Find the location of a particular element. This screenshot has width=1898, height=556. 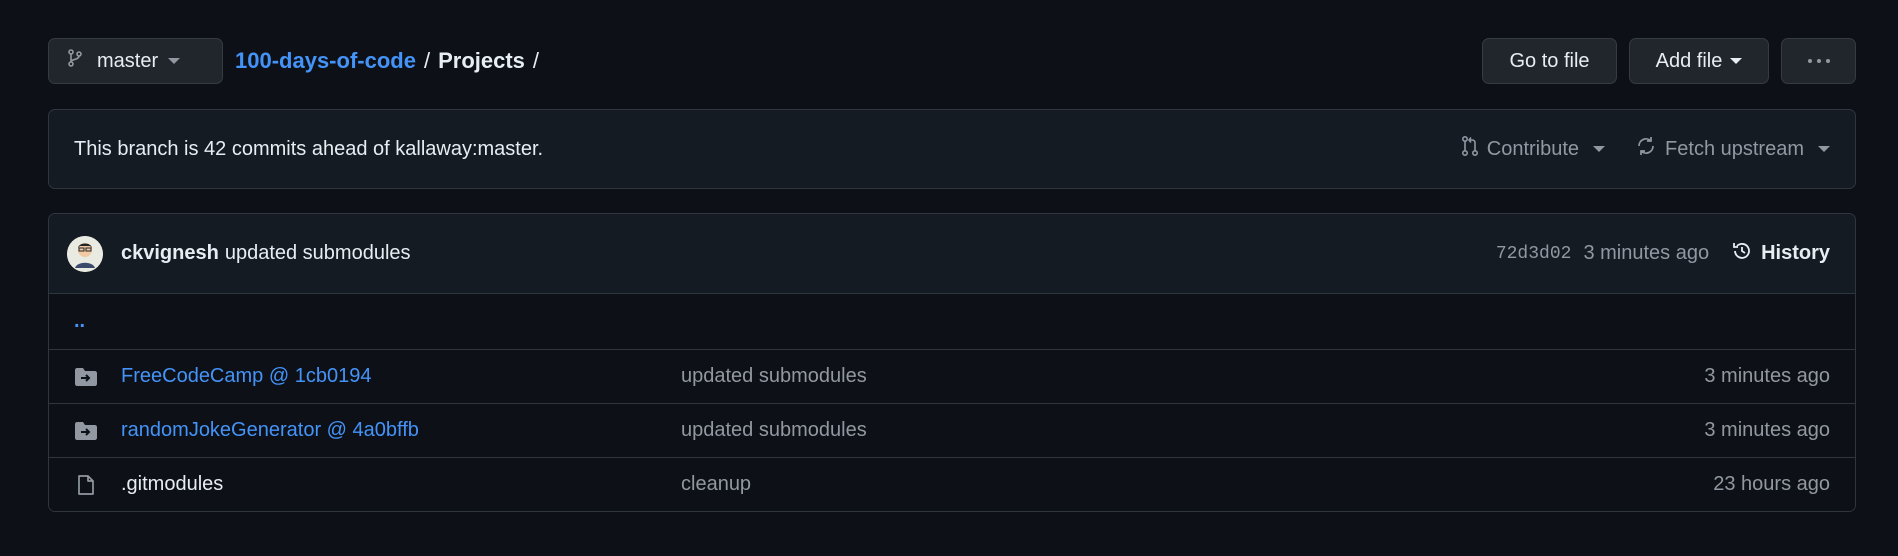

file-commit-message: cleanup is located at coordinates (716, 484).